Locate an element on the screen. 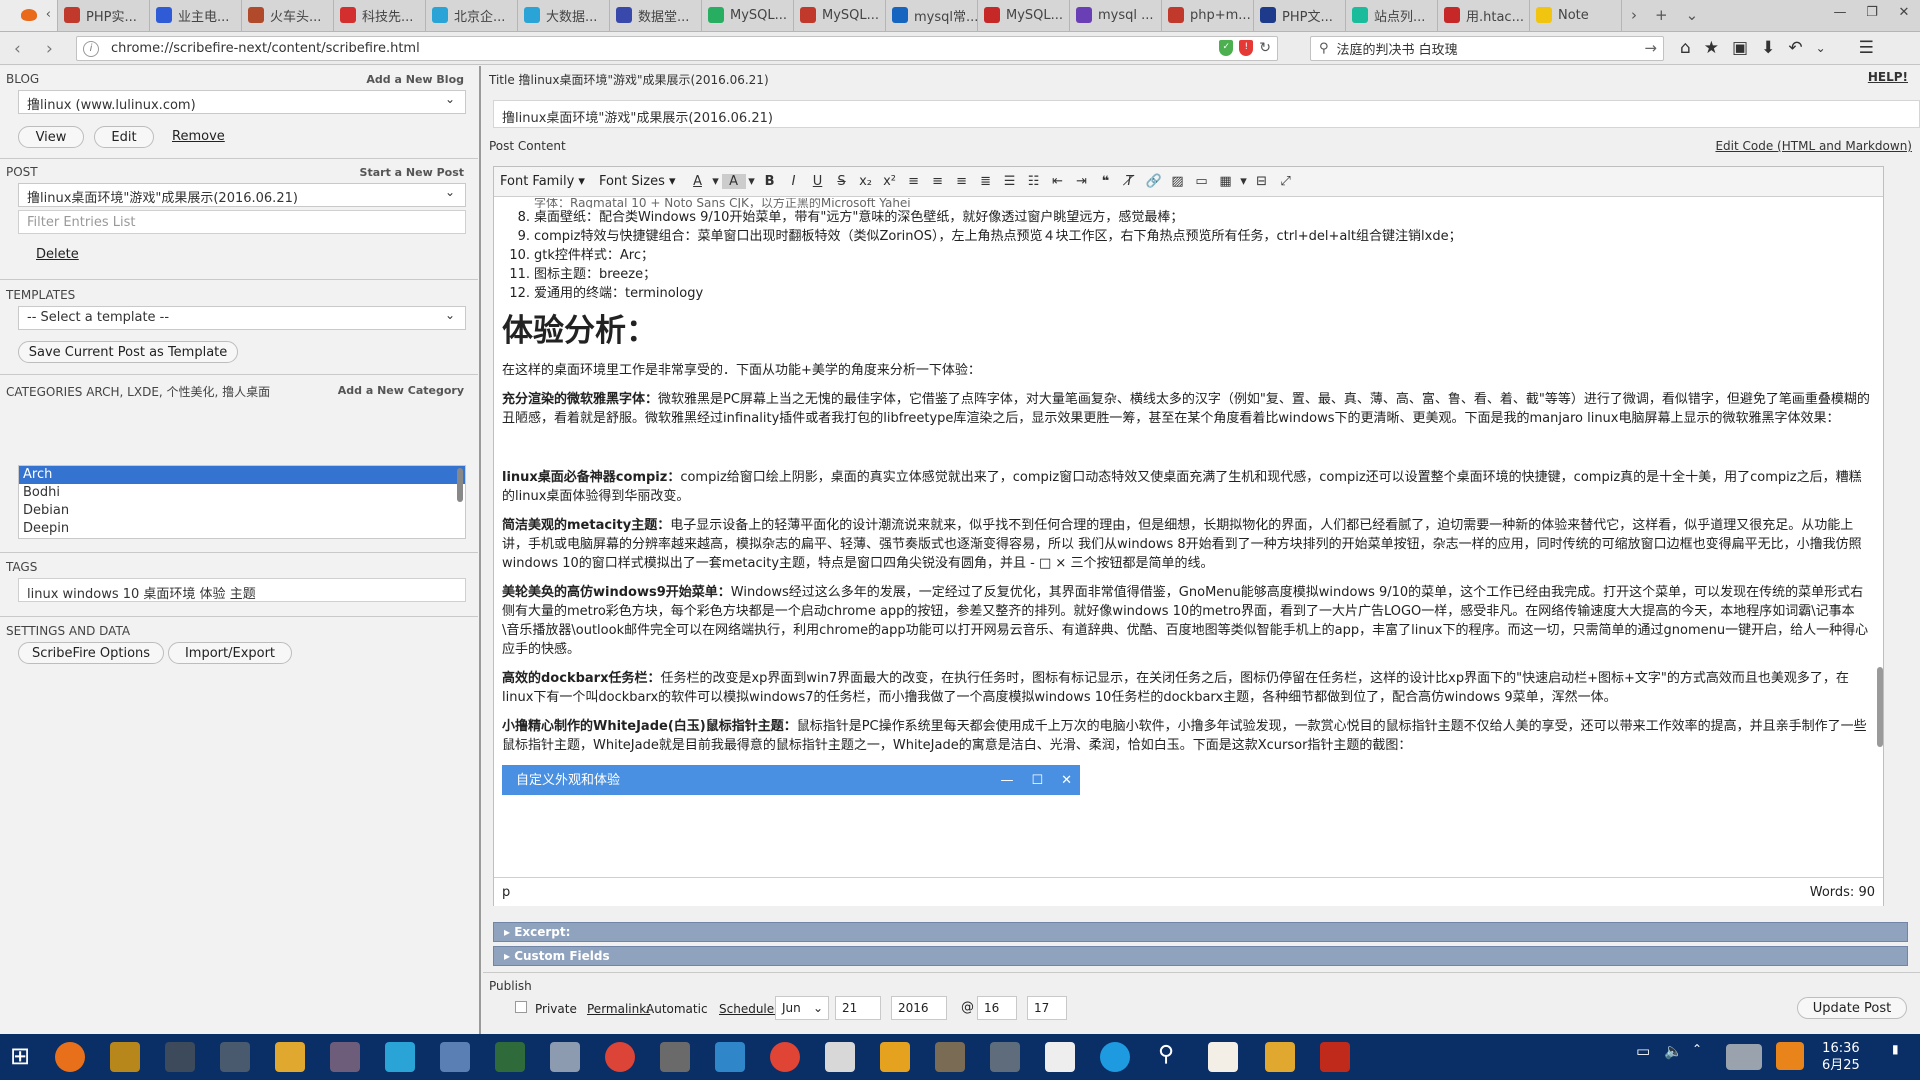 This screenshot has width=1920, height=1080. remove-link: Remove is located at coordinates (198, 136).